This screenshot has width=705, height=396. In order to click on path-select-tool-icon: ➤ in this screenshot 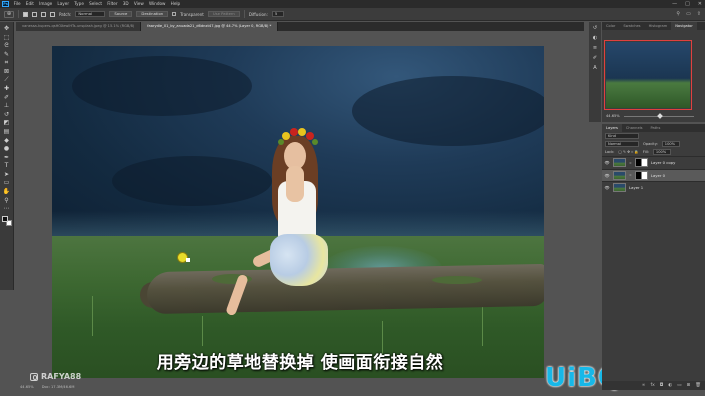, I will do `click(6, 174)`.